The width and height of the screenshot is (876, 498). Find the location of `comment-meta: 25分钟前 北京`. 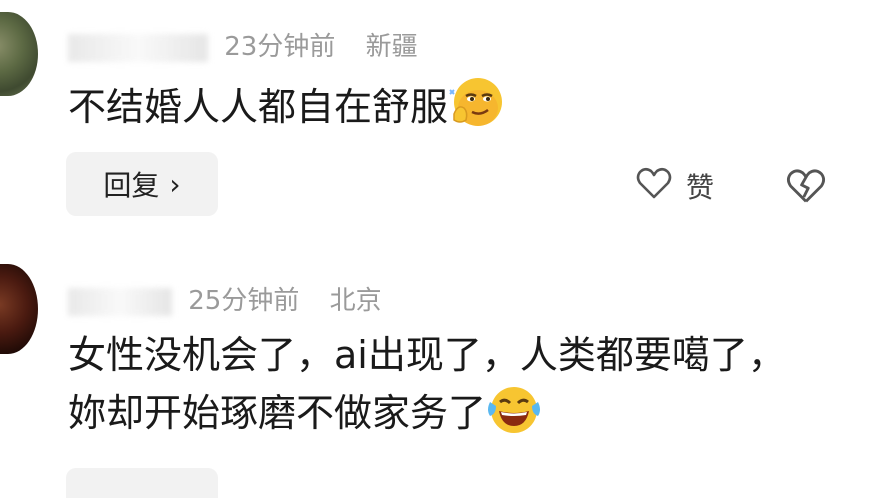

comment-meta: 25分钟前 北京 is located at coordinates (225, 298).